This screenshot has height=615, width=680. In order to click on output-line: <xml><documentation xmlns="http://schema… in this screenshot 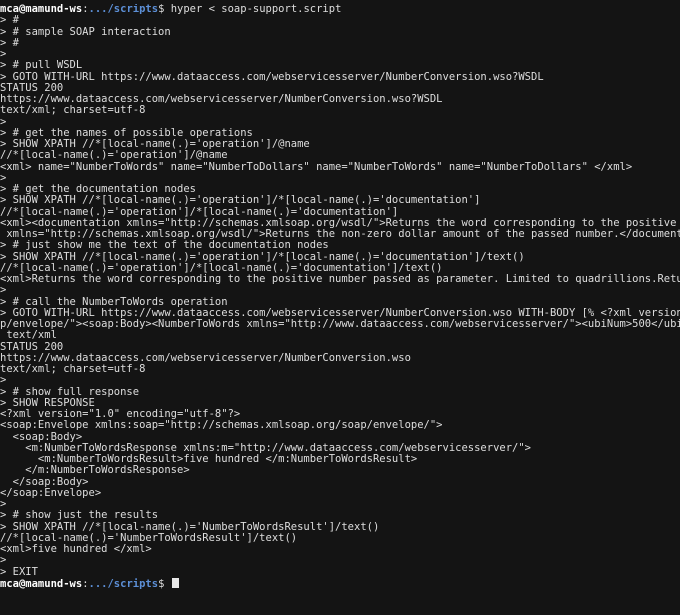, I will do `click(338, 223)`.